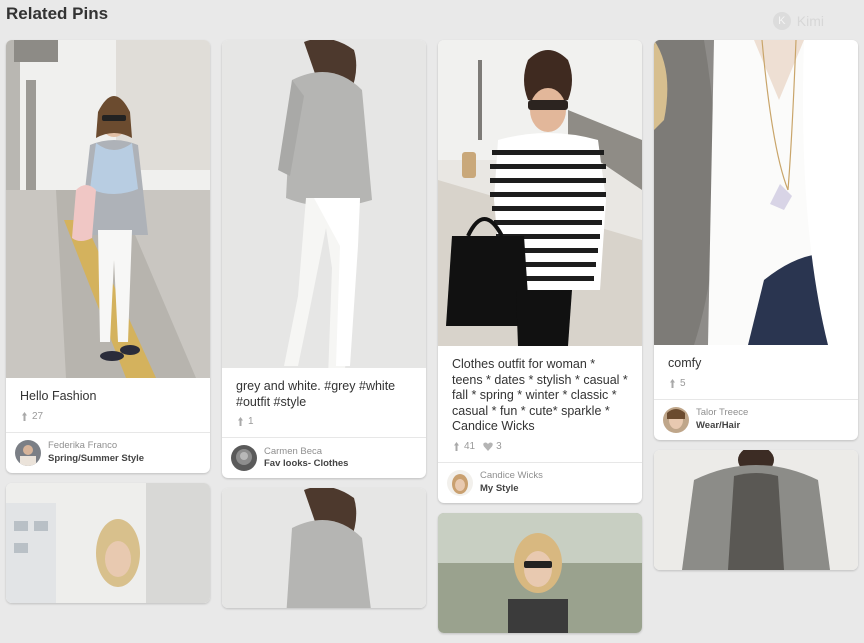 The width and height of the screenshot is (864, 643). I want to click on repin-count-value: 1, so click(251, 421).